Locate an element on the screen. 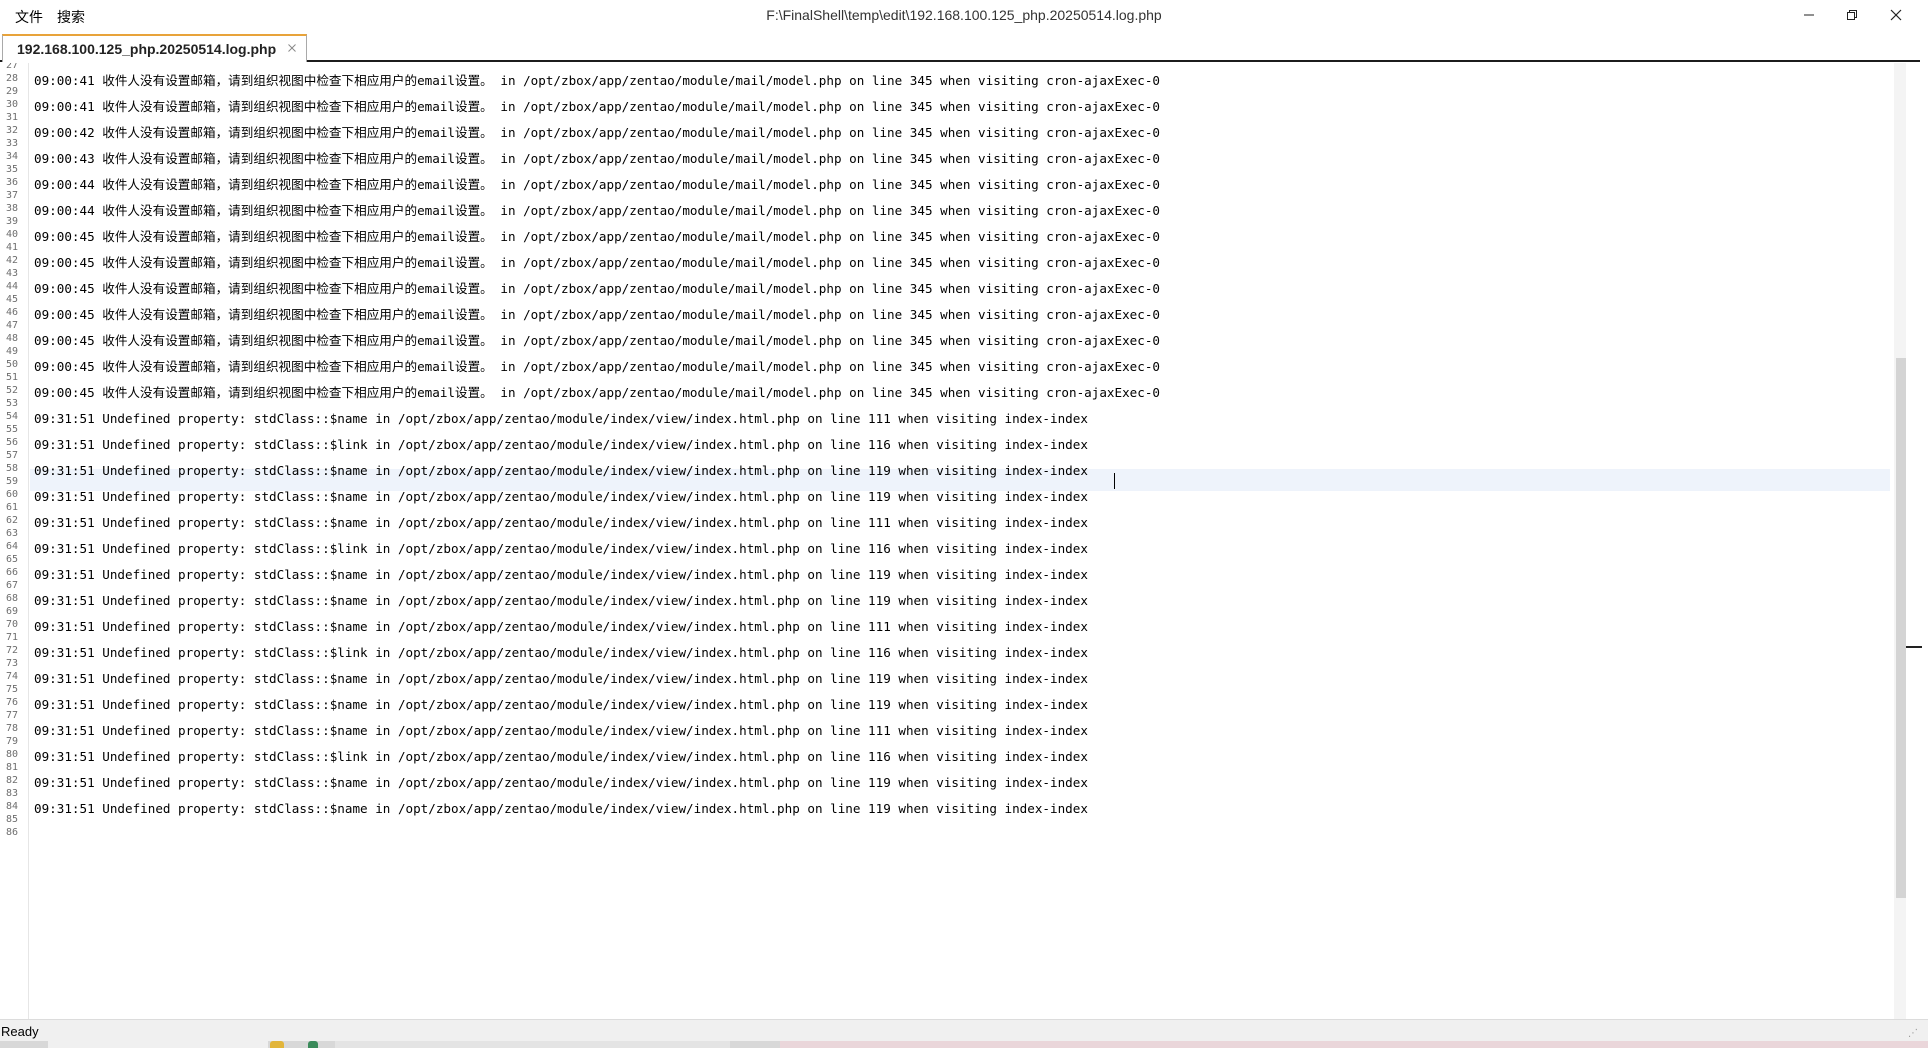 The height and width of the screenshot is (1048, 1928). minimize-icon is located at coordinates (1809, 15).